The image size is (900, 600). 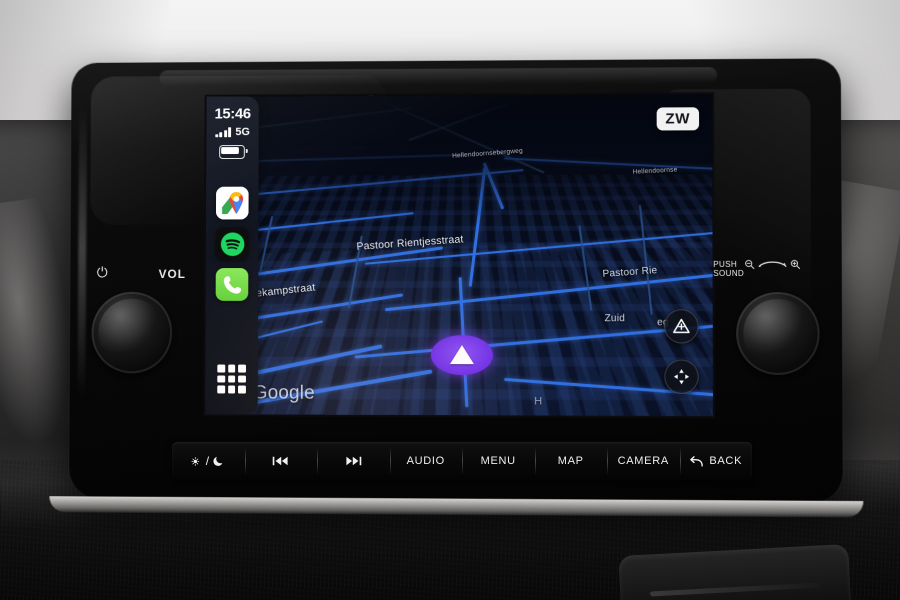 I want to click on push-sound-line1: PUSH, so click(x=725, y=264).